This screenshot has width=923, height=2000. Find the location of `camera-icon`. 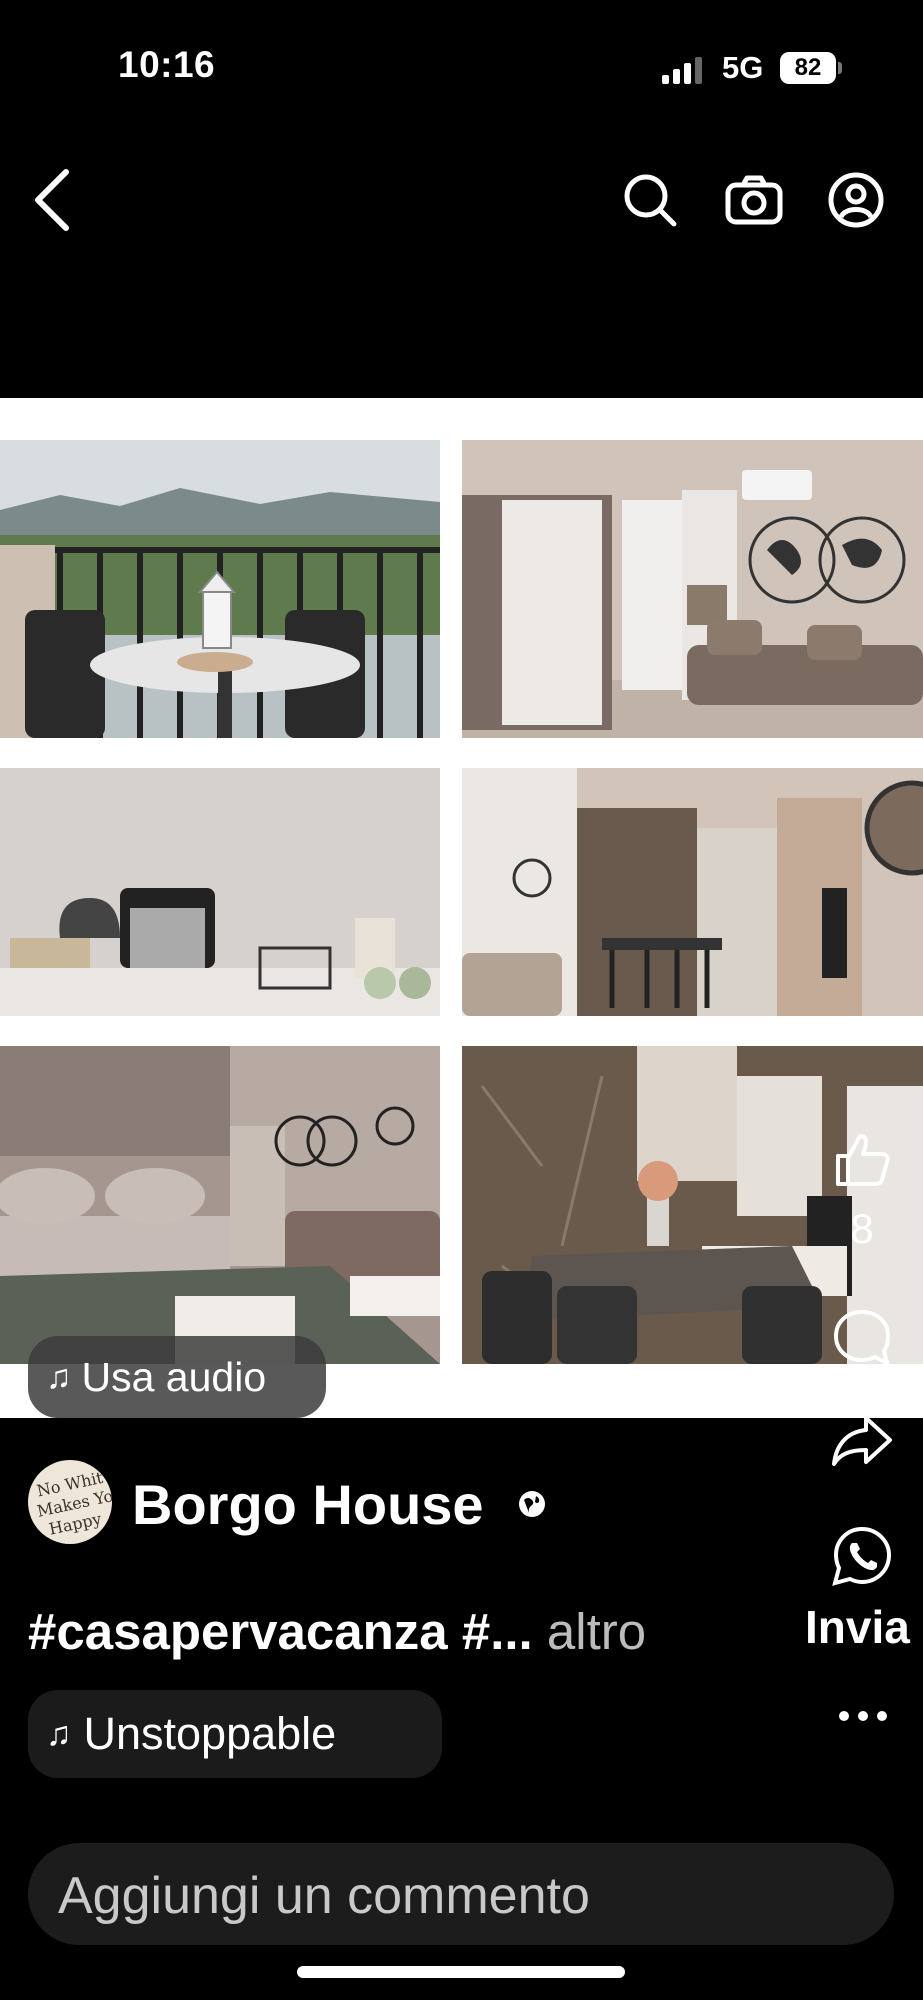

camera-icon is located at coordinates (754, 200).